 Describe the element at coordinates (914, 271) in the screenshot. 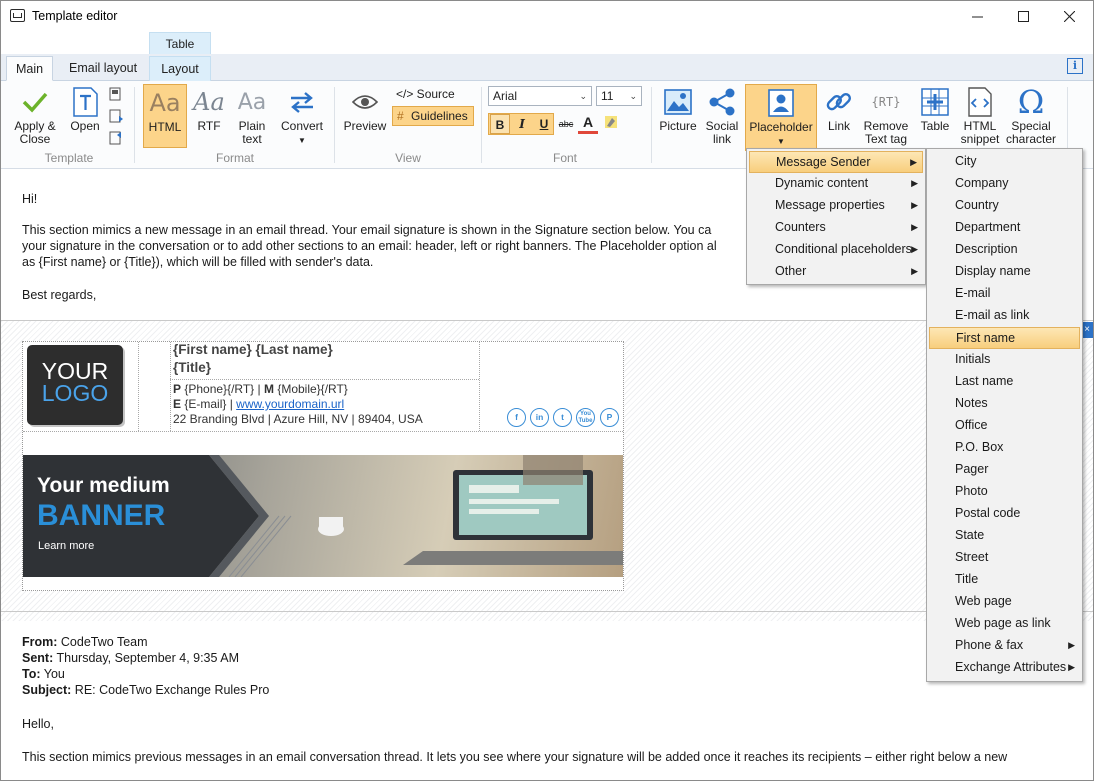

I see `submenu-arrow-icon: ▶` at that location.